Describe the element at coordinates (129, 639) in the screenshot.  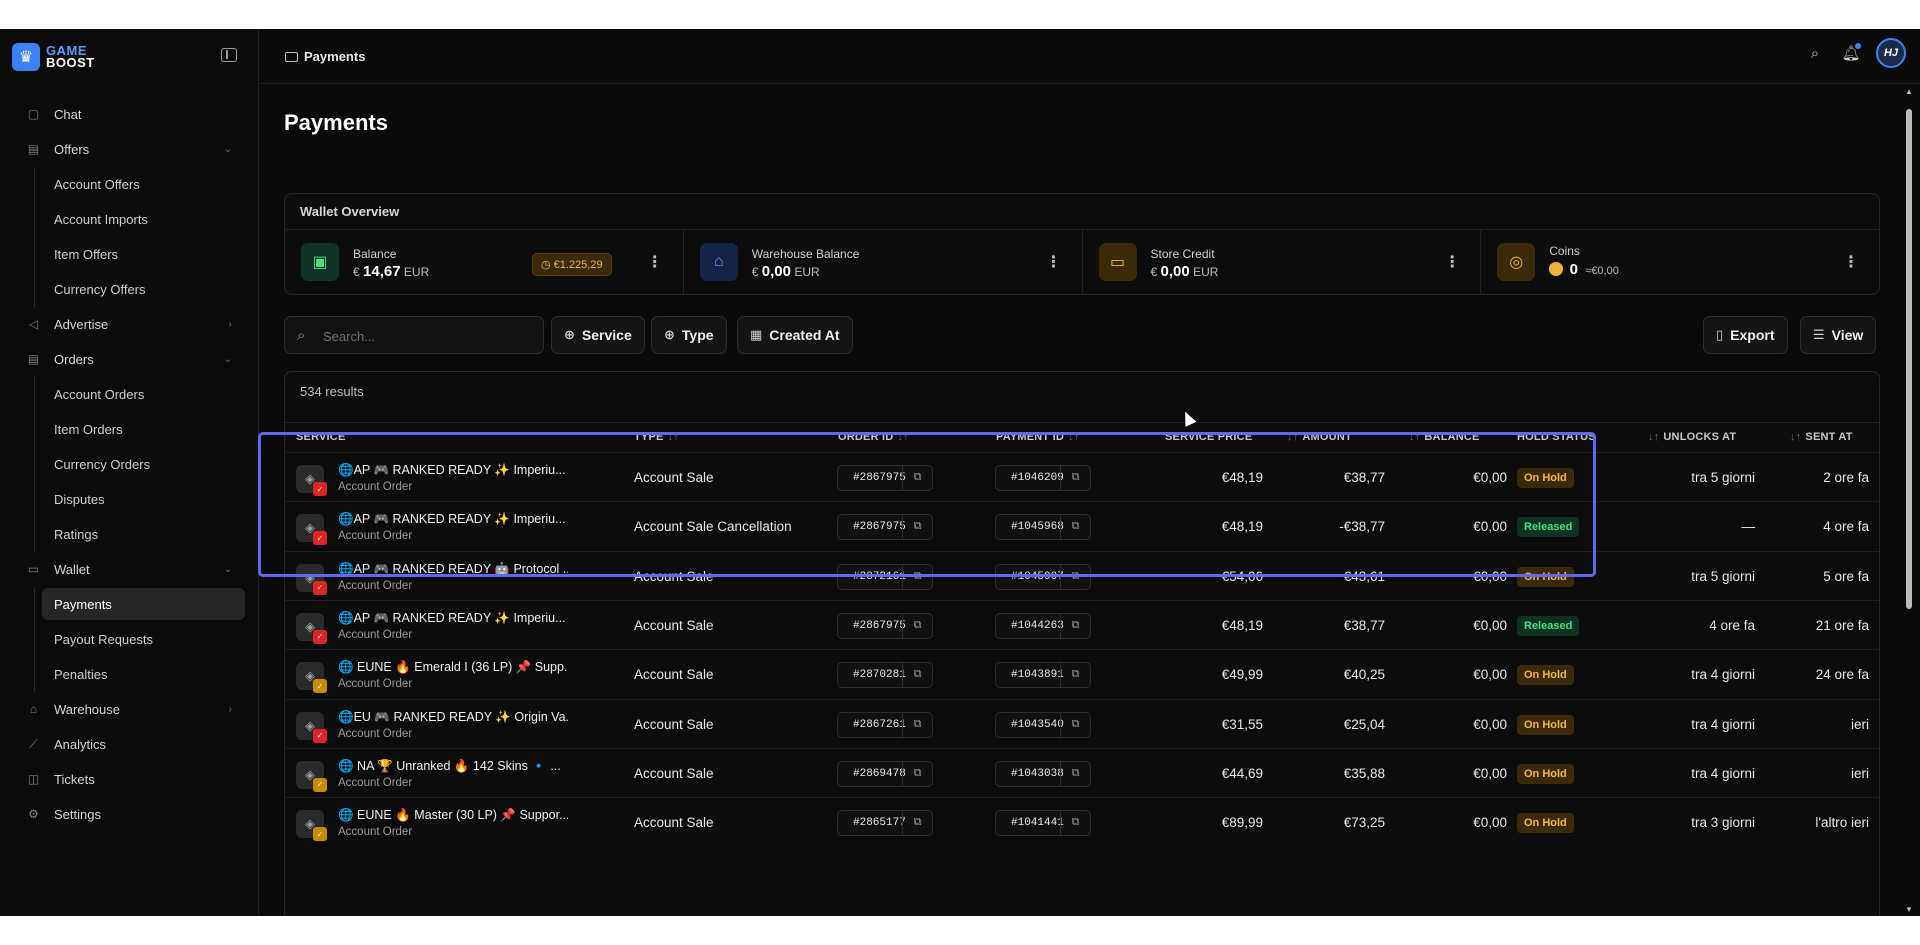
I see `sidebar-item-payout-requests: Payout Requests` at that location.